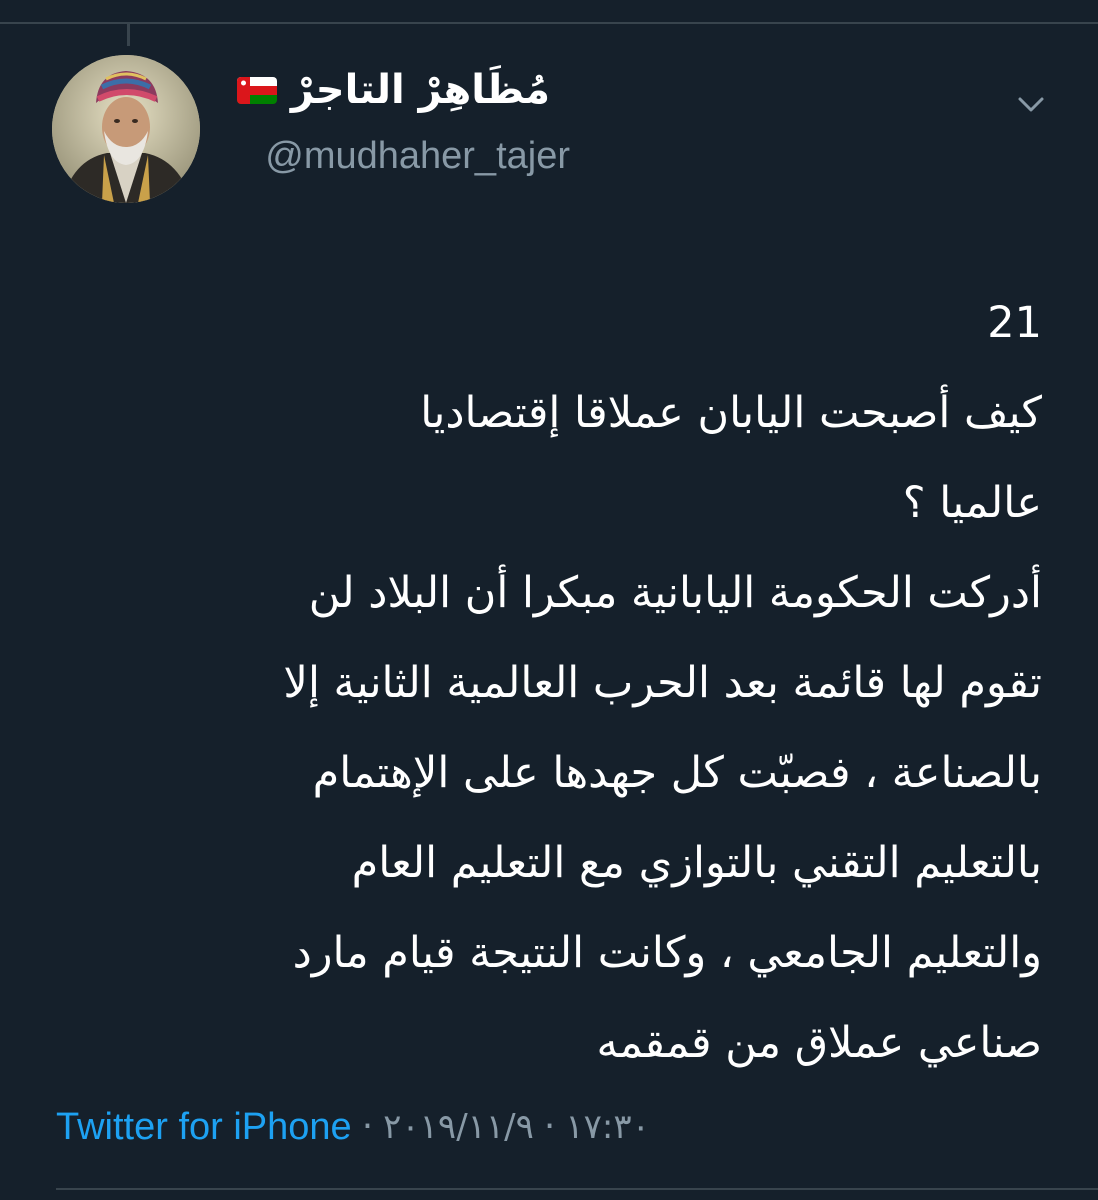 Image resolution: width=1098 pixels, height=1200 pixels. What do you see at coordinates (577, 1189) in the screenshot?
I see `bottom-divider` at bounding box center [577, 1189].